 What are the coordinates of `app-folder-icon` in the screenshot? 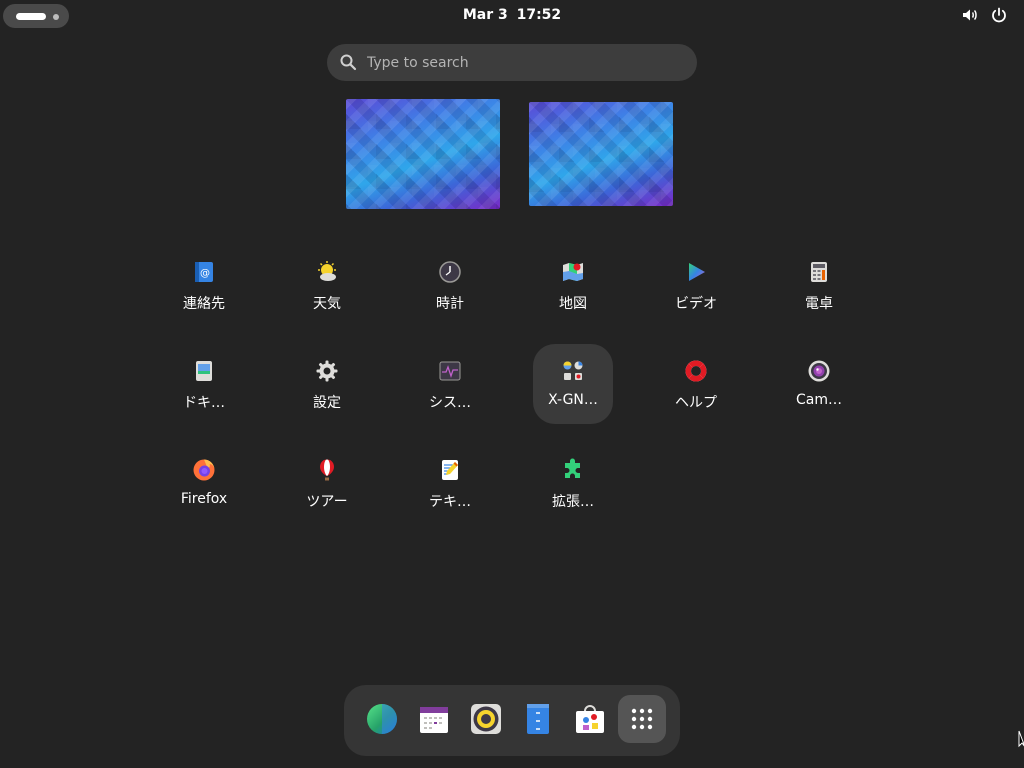 It's located at (573, 370).